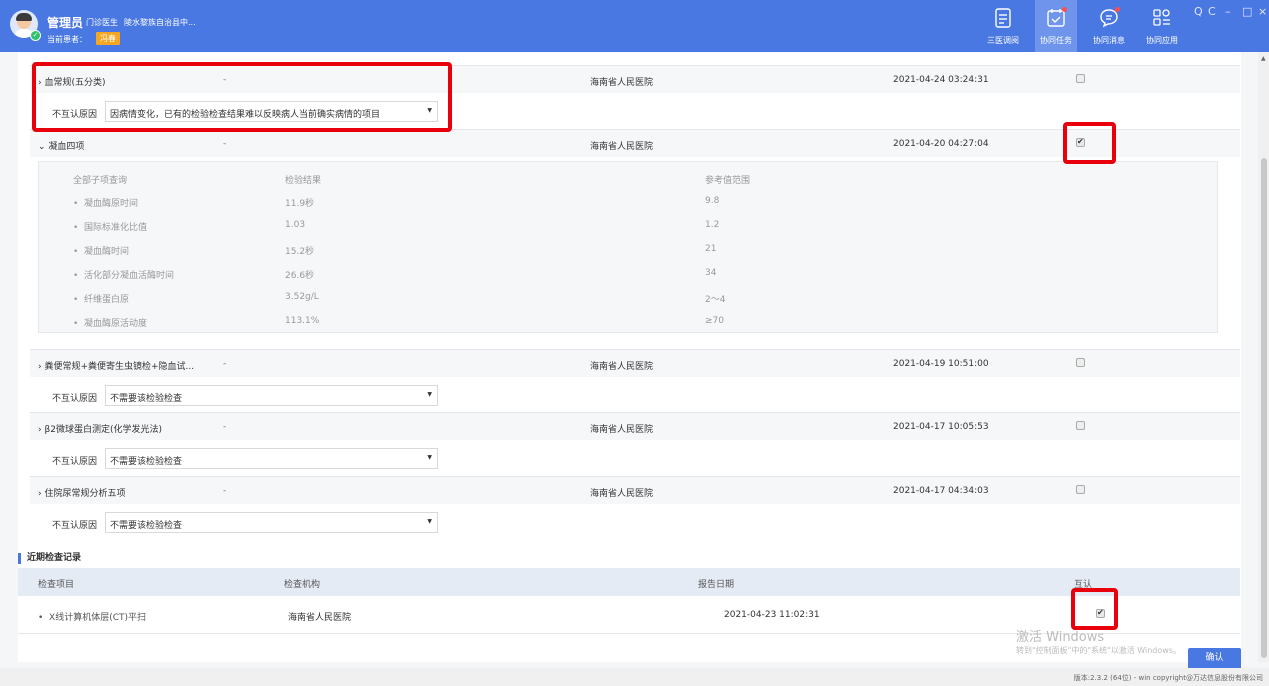 The image size is (1269, 686). Describe the element at coordinates (941, 80) in the screenshot. I see `test-date: 2021-04-24 03:24:31` at that location.